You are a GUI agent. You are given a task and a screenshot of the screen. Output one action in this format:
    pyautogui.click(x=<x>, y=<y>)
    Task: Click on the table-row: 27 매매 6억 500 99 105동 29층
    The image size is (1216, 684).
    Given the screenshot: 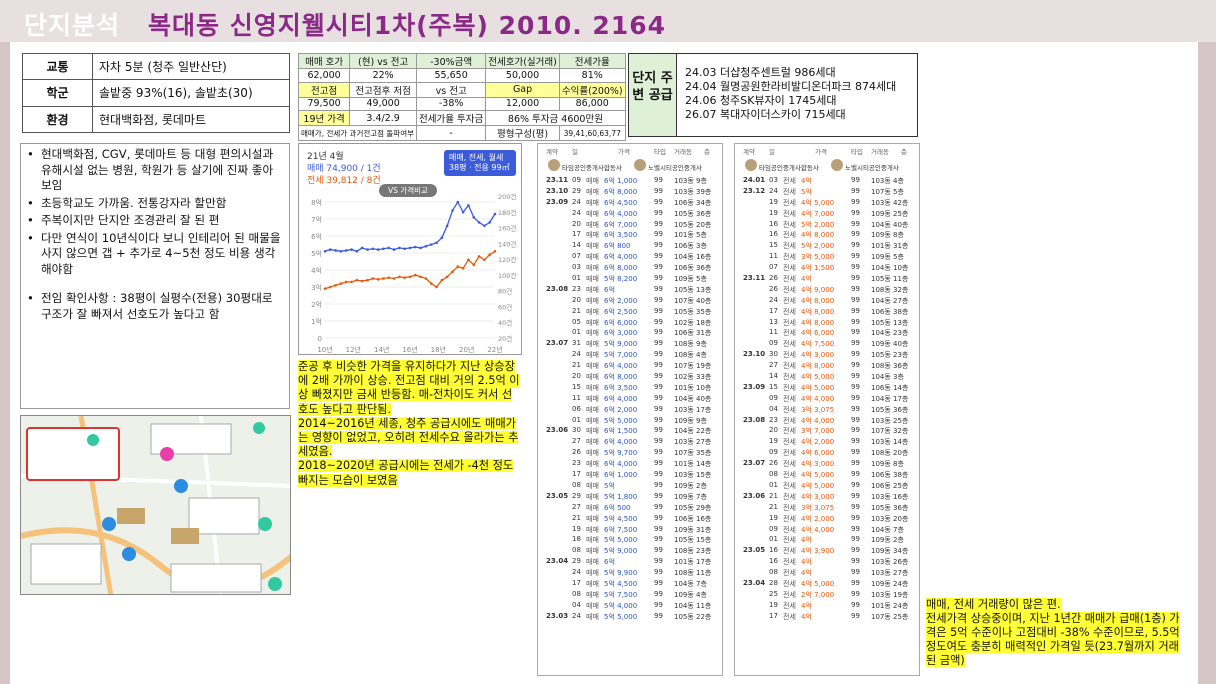 What is the action you would take?
    pyautogui.click(x=630, y=507)
    